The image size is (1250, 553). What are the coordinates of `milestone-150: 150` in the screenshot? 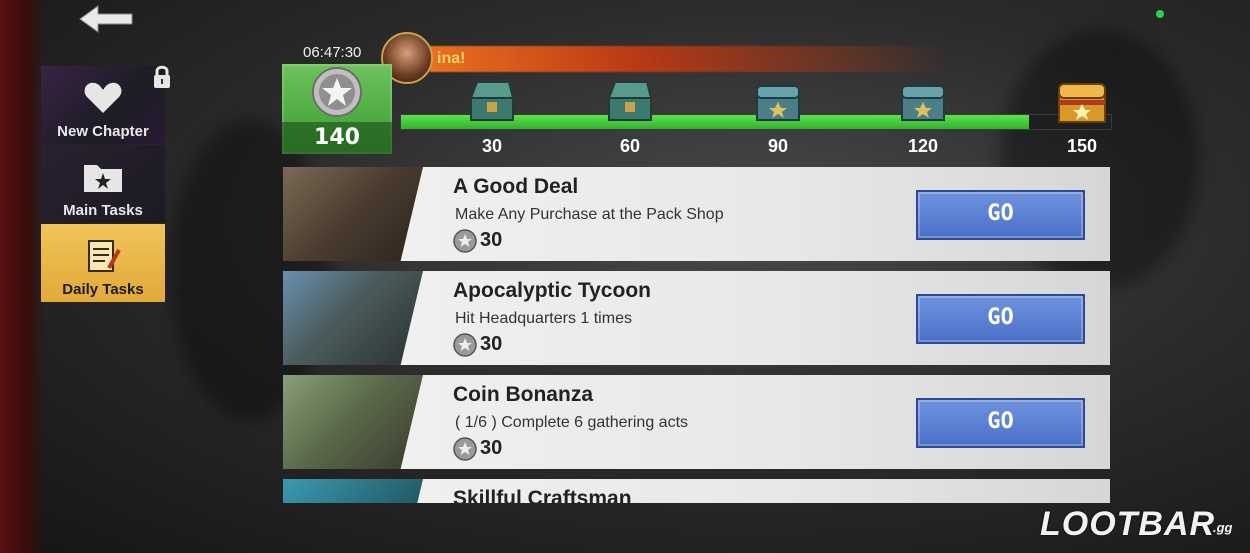 It's located at (1082, 117).